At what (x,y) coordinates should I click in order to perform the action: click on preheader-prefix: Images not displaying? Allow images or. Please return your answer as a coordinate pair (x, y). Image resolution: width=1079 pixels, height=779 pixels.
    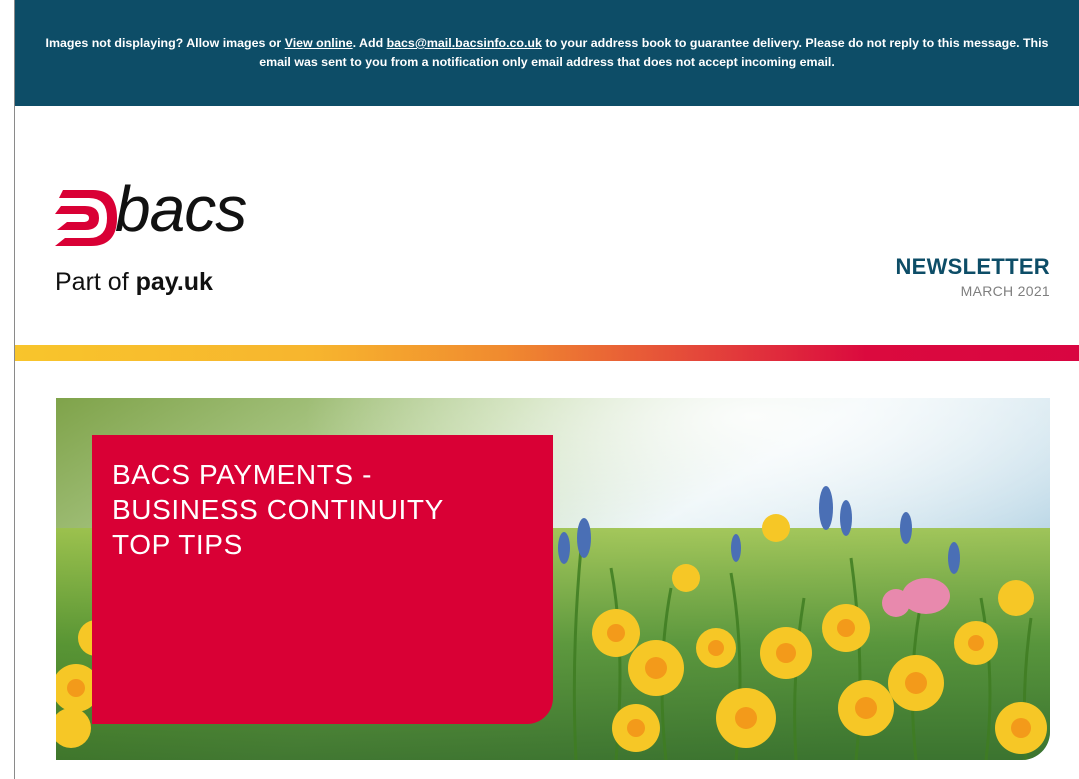
    Looking at the image, I should click on (165, 43).